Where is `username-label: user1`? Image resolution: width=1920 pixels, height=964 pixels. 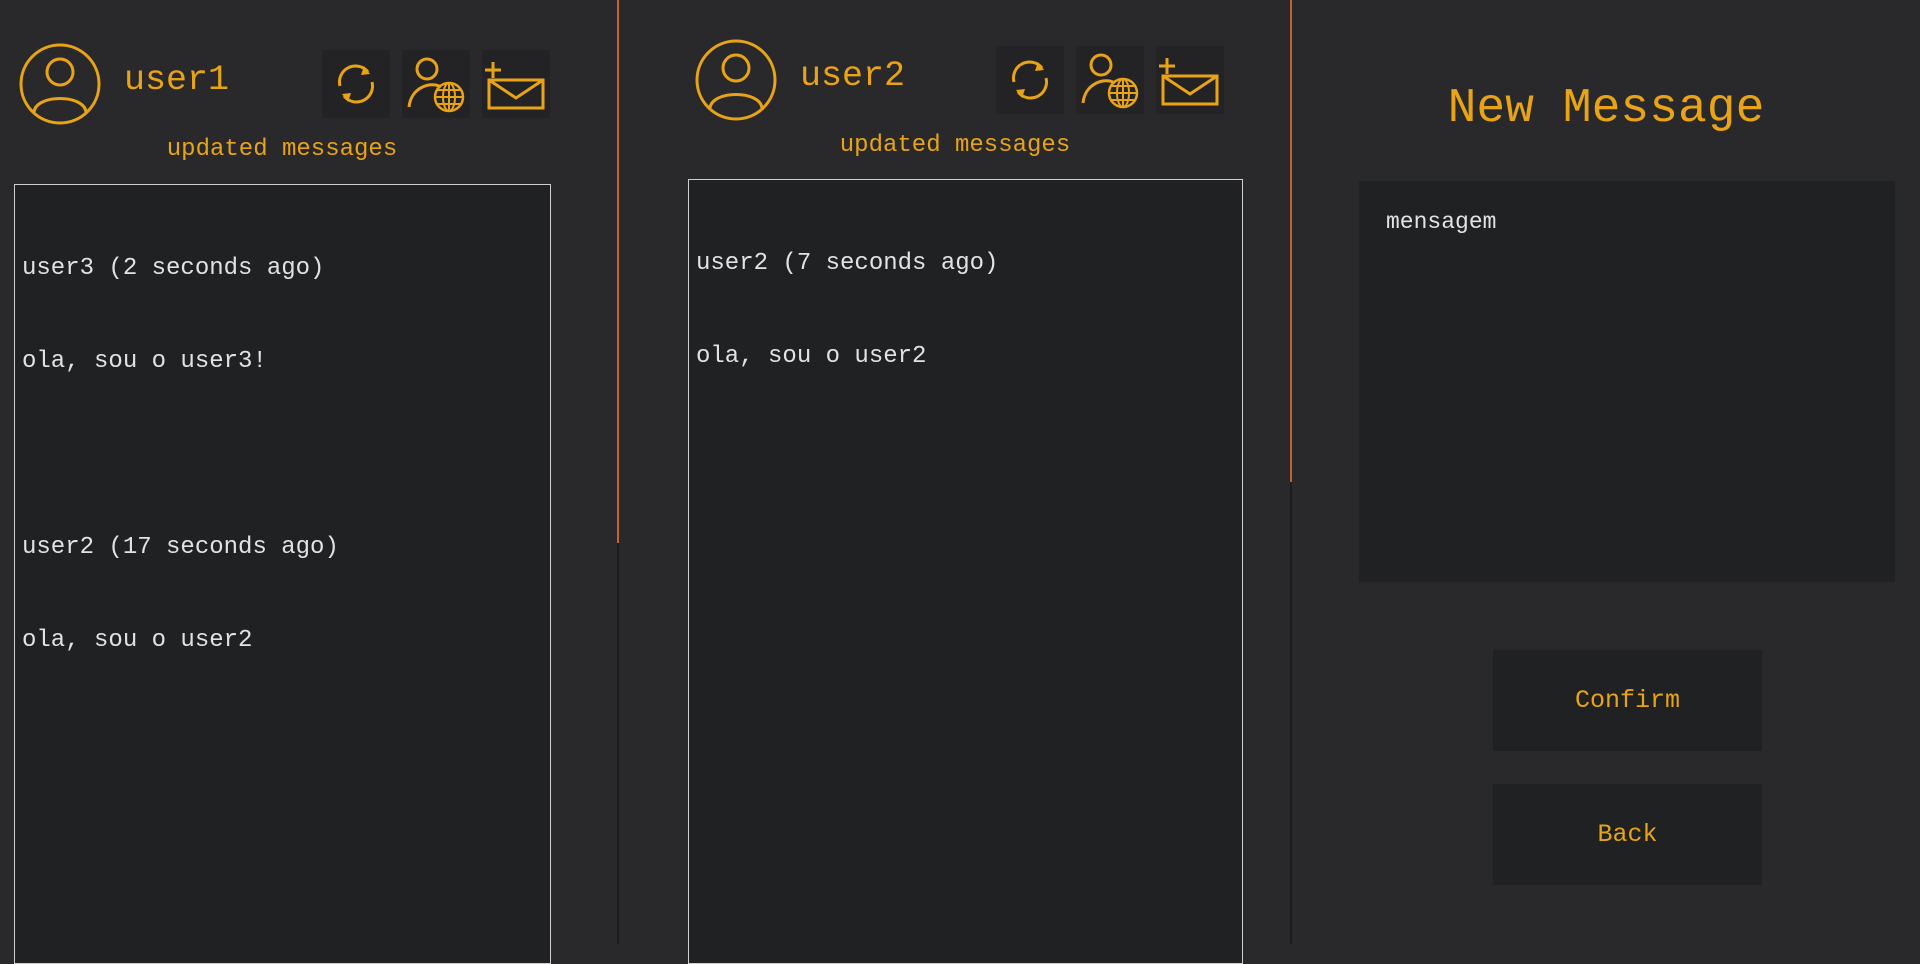
username-label: user1 is located at coordinates (177, 80).